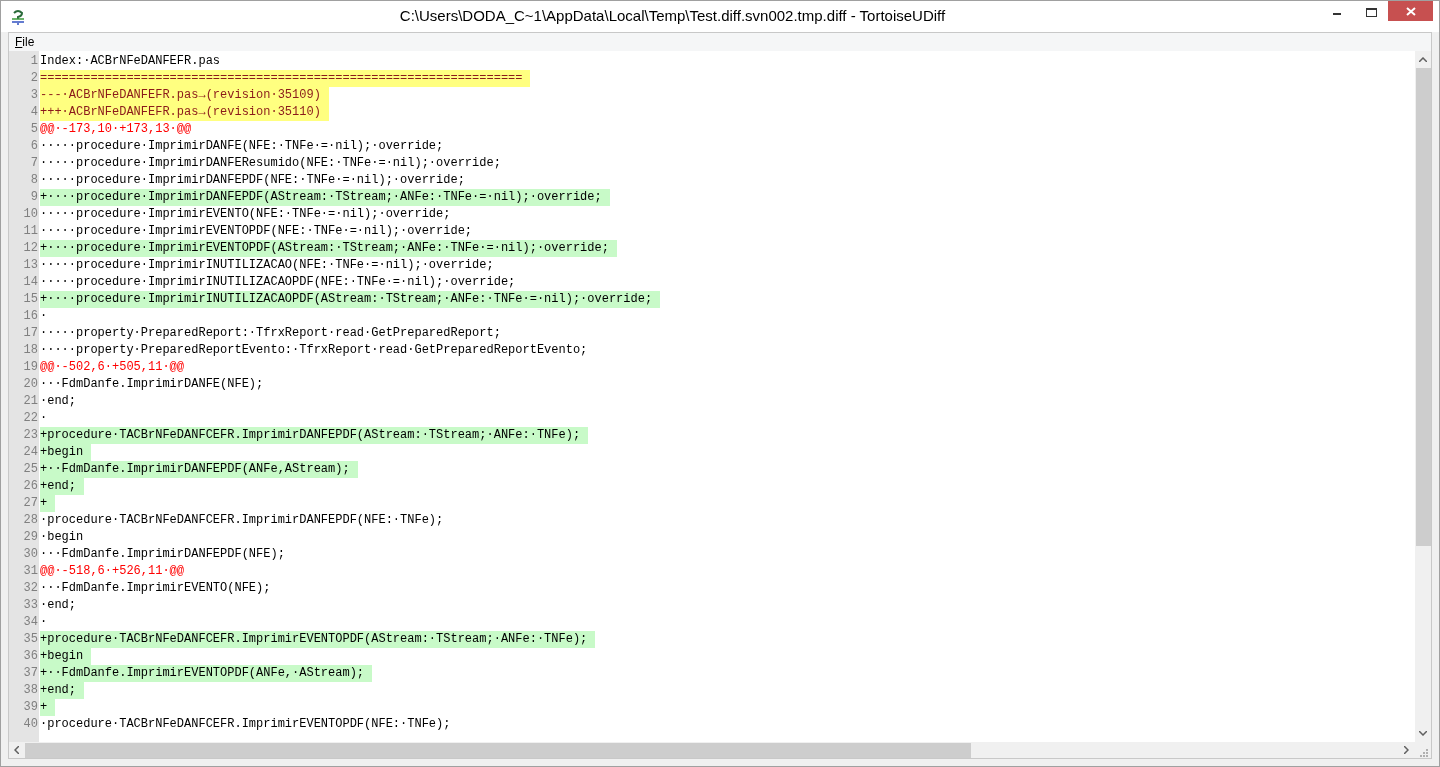  What do you see at coordinates (34, 95) in the screenshot?
I see `line-number: 3` at bounding box center [34, 95].